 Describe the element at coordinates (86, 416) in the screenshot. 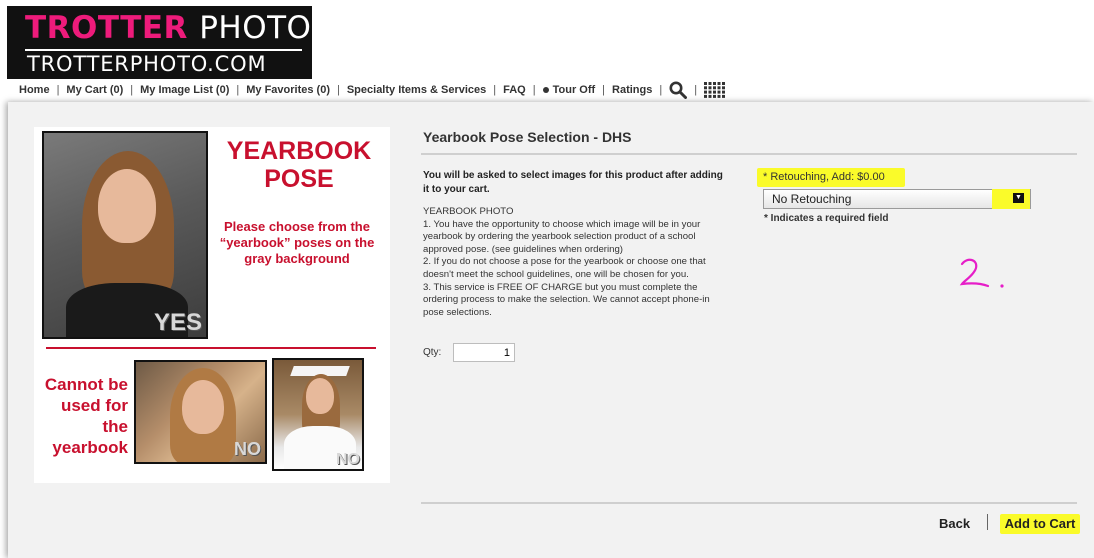

I see `cannot-use-text: Cannot be used for the yearbook` at that location.